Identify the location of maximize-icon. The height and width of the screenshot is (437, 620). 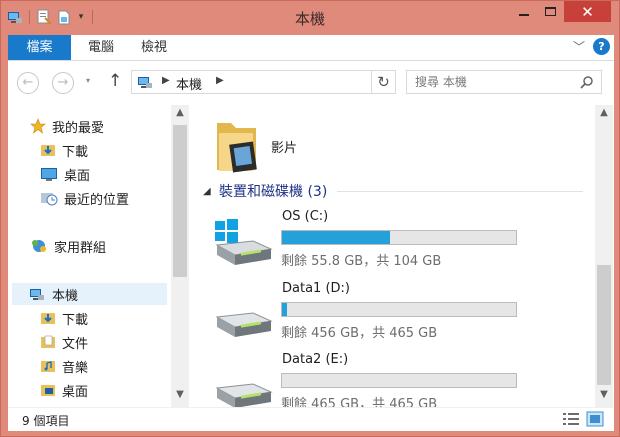
(550, 11).